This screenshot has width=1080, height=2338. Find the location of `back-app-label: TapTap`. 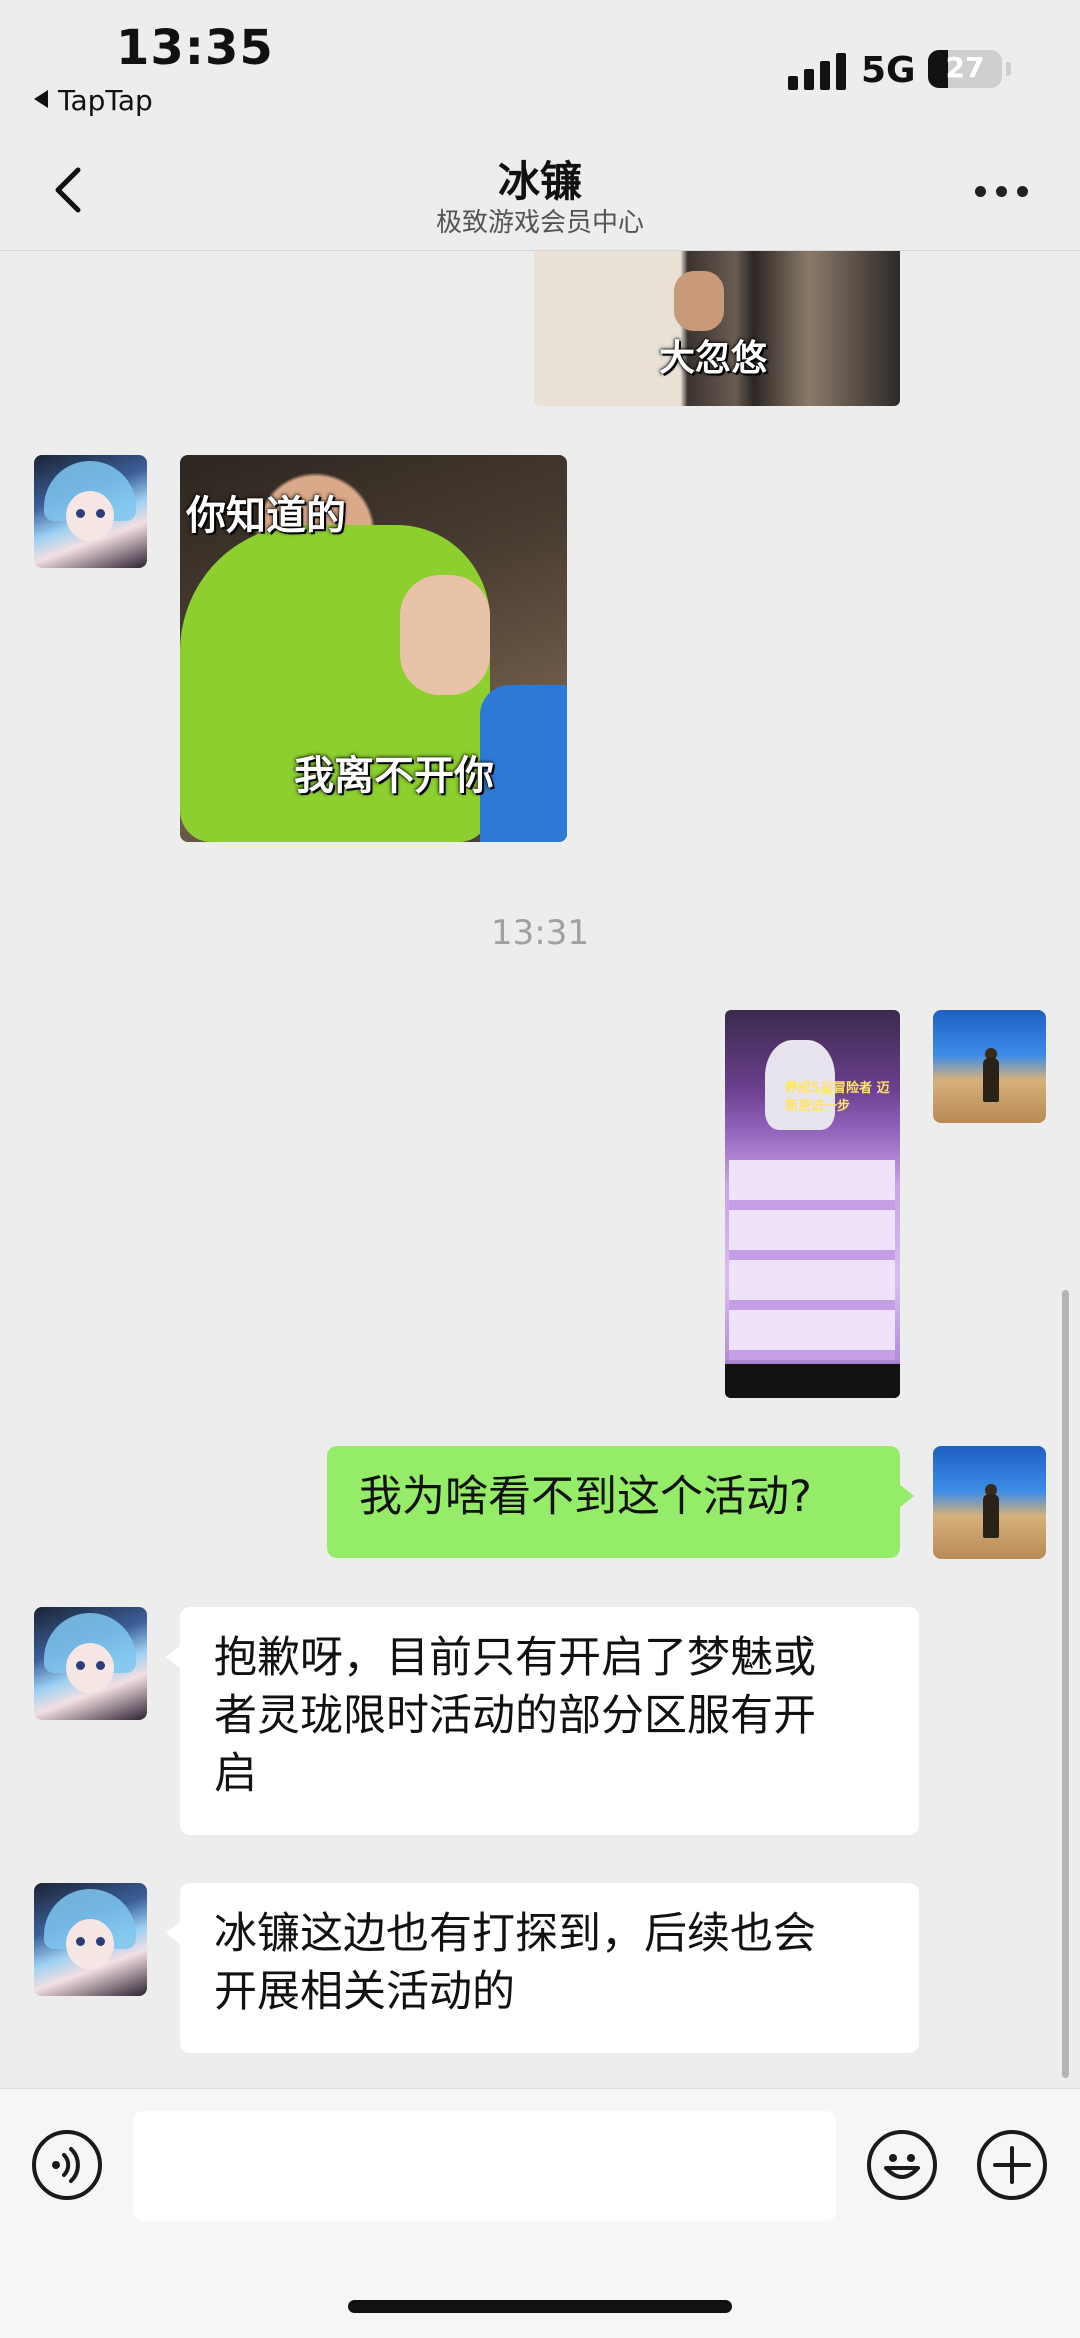

back-app-label: TapTap is located at coordinates (105, 100).